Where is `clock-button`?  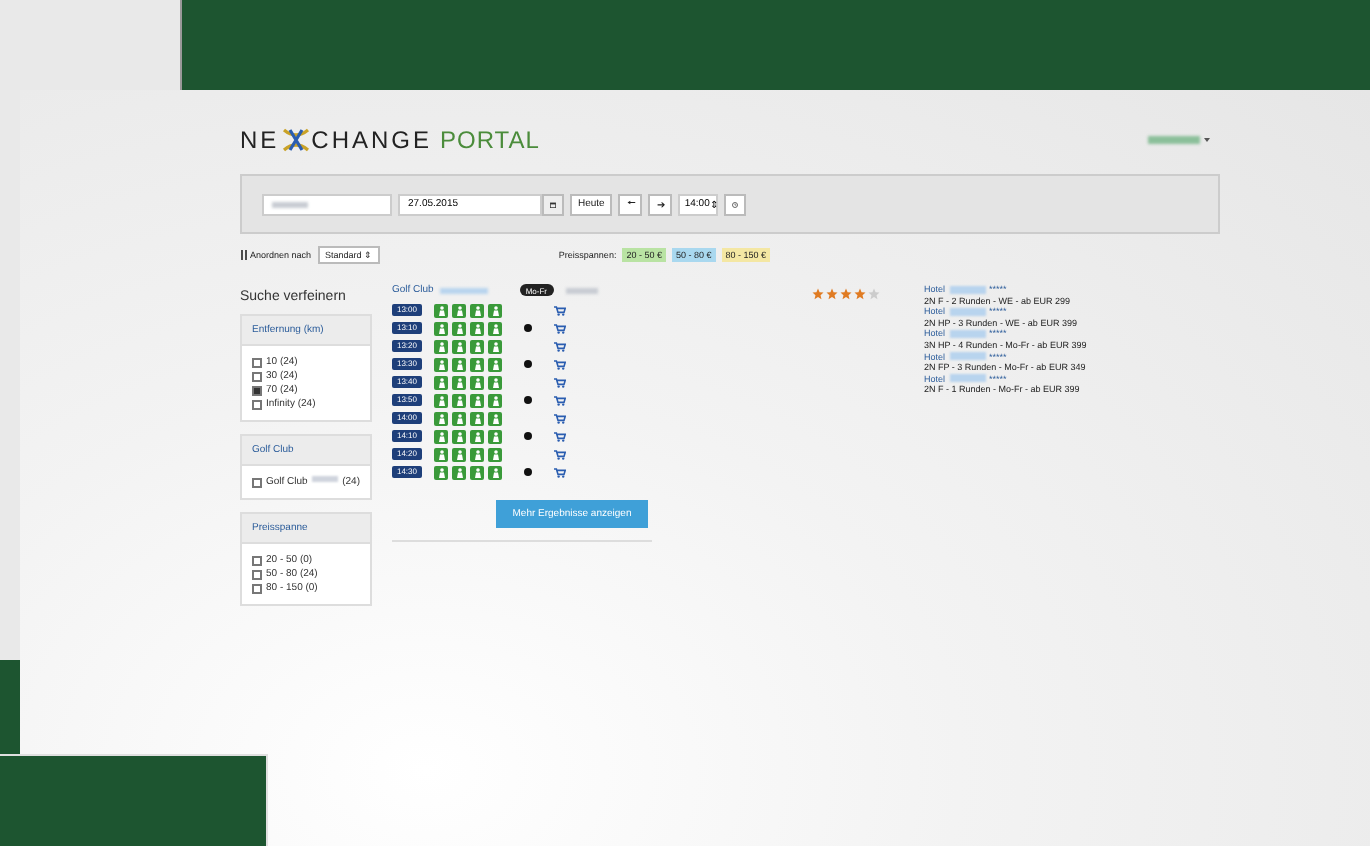
clock-button is located at coordinates (735, 204).